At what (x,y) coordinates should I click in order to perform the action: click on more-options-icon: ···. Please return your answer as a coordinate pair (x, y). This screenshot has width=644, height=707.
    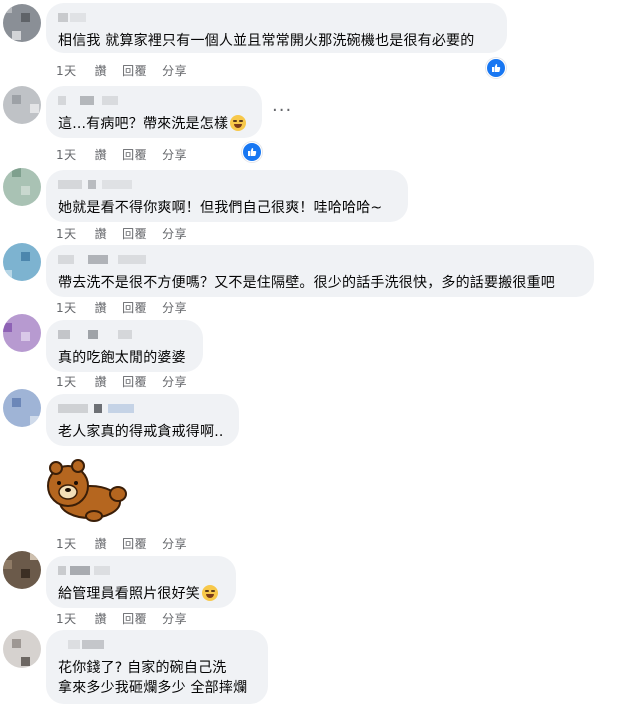
    Looking at the image, I should click on (282, 110).